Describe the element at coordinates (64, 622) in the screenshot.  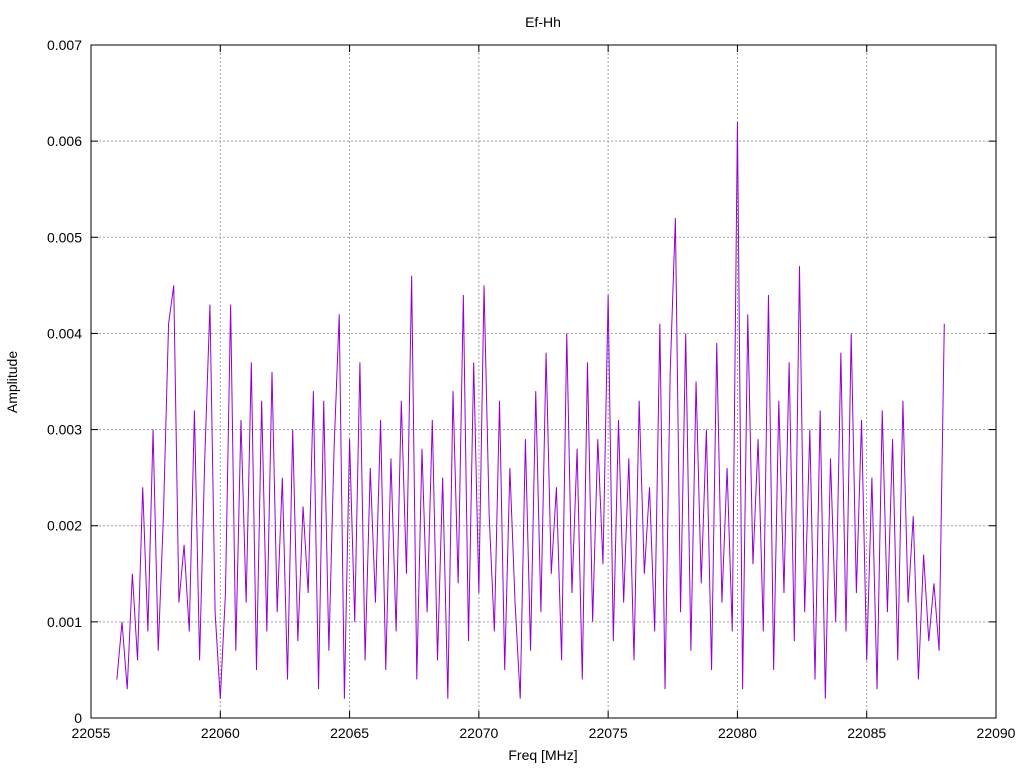
I see `y-tick-label: 0.001` at that location.